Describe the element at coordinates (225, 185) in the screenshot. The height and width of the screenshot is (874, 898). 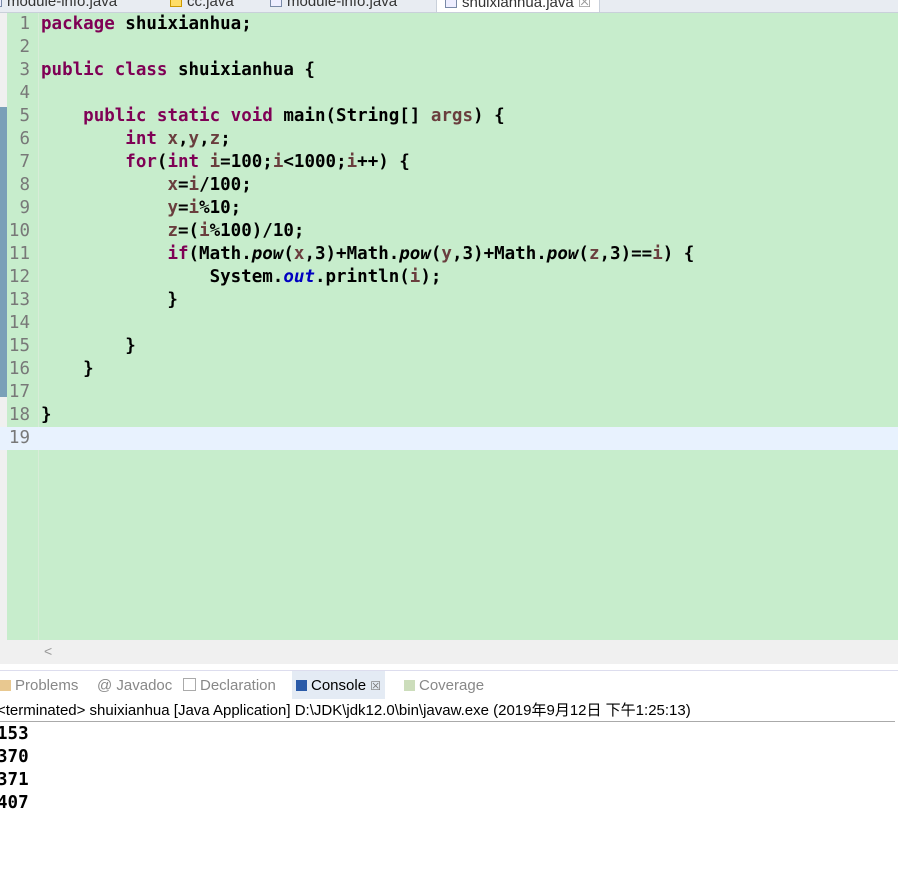
I see `code-token: /100;` at that location.